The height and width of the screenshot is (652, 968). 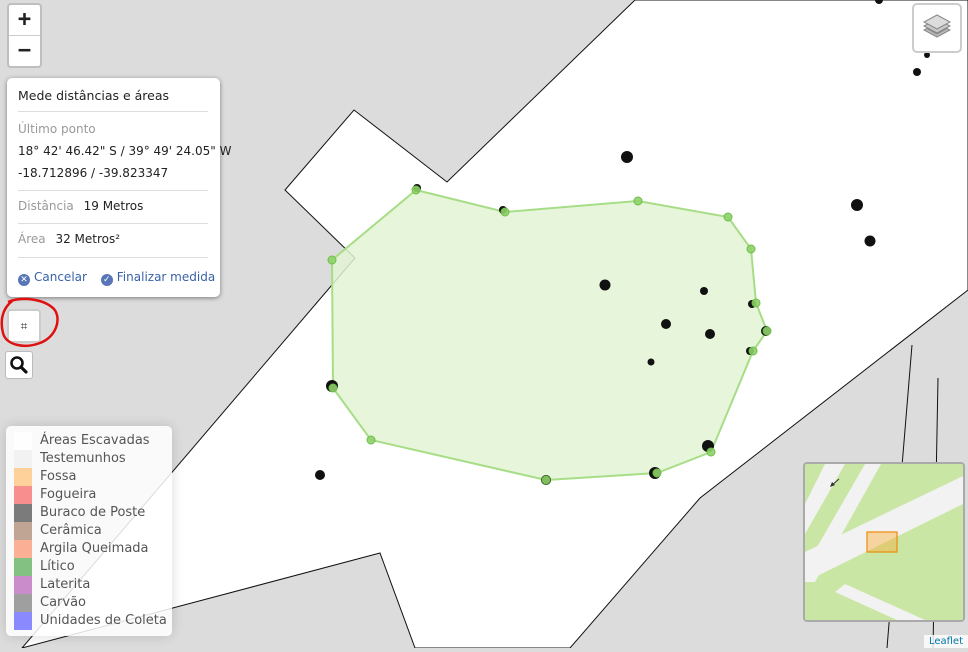 I want to click on coords-dms: 18° 42' 46.42" S / 39° 49' 24.05" W, so click(x=125, y=151).